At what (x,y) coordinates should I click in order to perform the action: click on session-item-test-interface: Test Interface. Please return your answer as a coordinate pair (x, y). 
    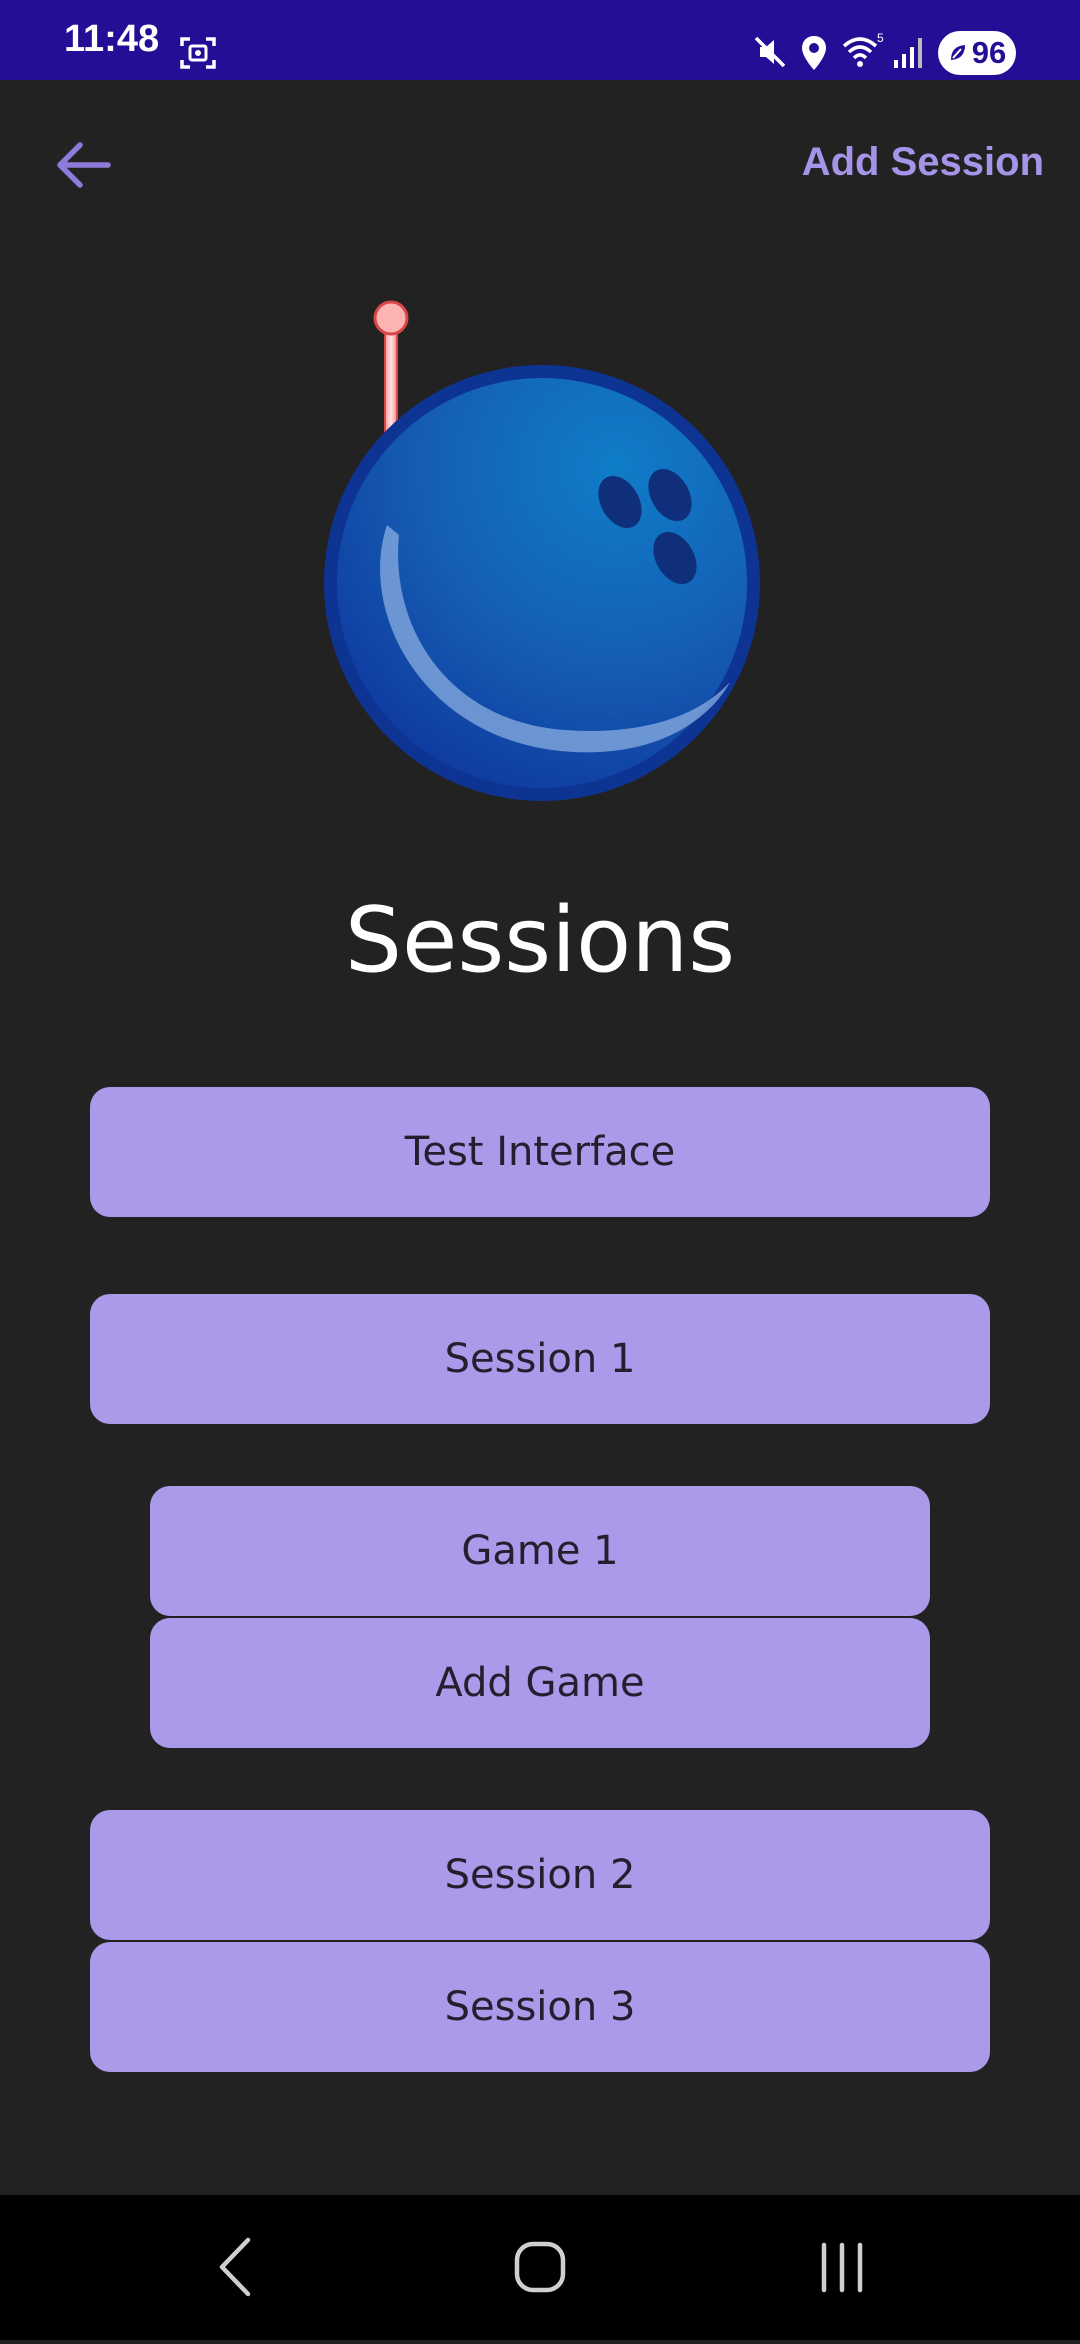
    Looking at the image, I should click on (540, 1152).